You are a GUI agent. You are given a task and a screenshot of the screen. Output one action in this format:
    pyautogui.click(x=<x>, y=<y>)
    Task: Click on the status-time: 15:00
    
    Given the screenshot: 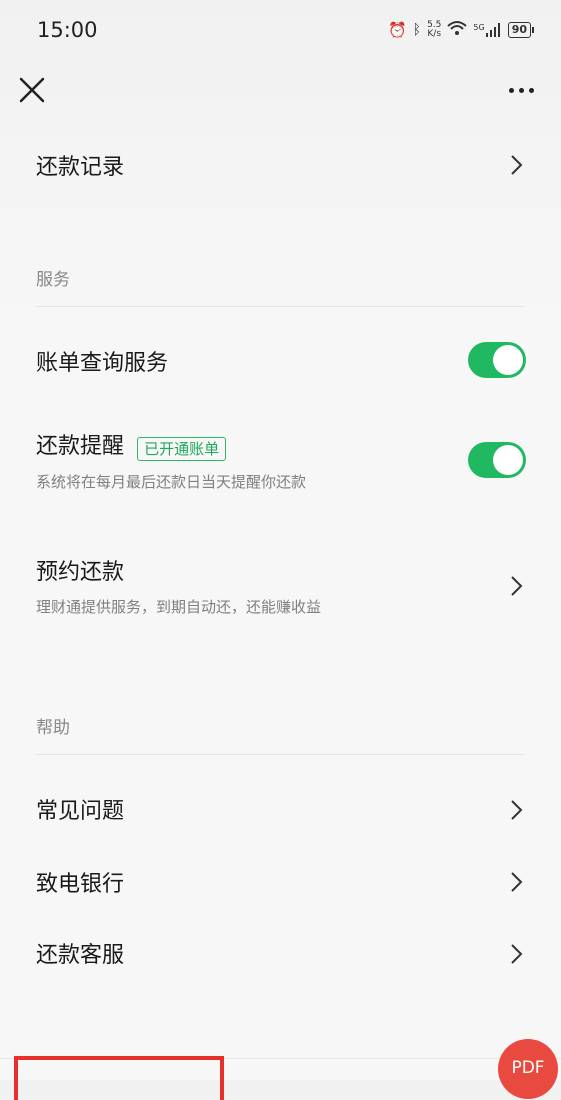 What is the action you would take?
    pyautogui.click(x=67, y=30)
    